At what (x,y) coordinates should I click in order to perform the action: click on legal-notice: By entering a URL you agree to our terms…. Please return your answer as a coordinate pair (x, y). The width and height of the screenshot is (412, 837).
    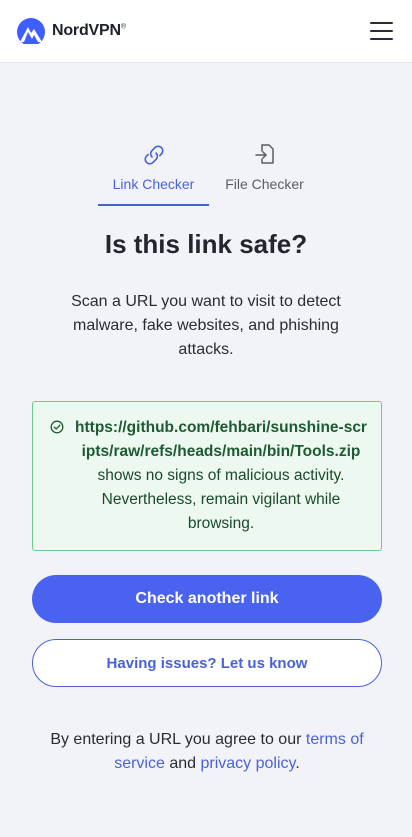
    Looking at the image, I should click on (207, 752).